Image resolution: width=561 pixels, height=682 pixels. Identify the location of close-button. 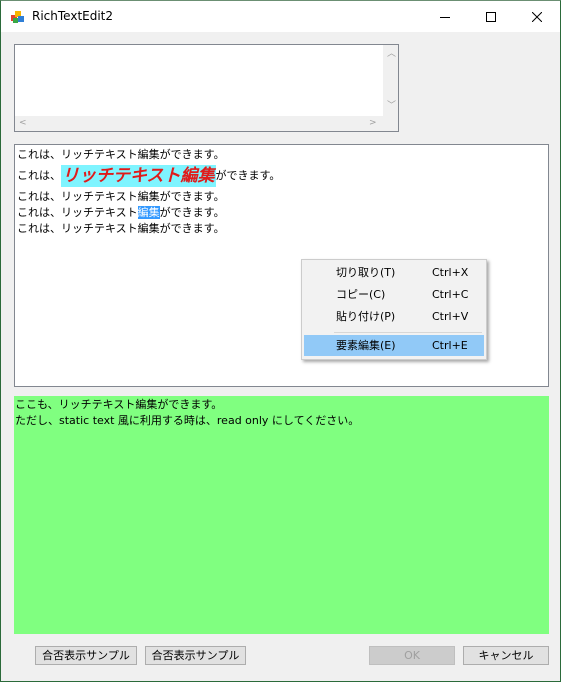
(537, 16).